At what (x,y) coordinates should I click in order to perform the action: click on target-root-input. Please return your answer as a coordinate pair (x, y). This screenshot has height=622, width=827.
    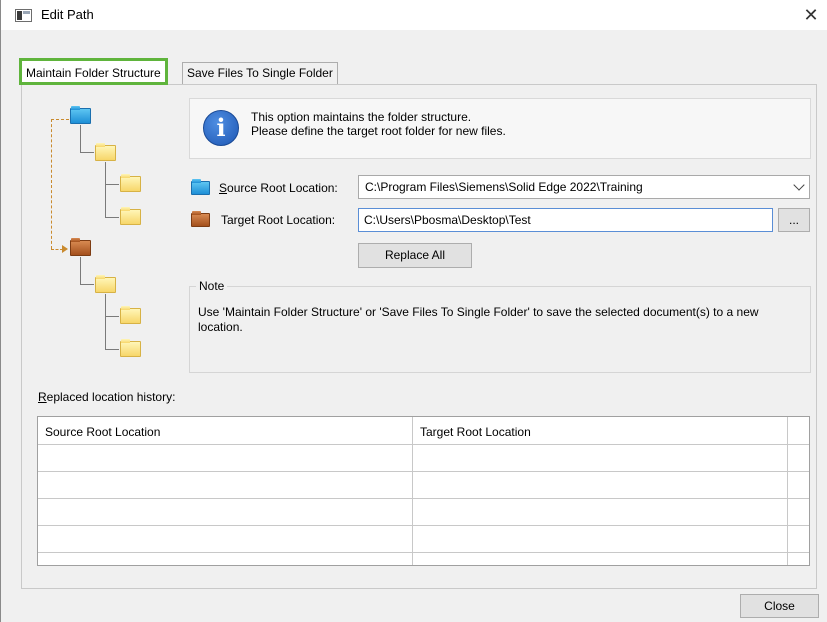
    Looking at the image, I should click on (565, 220).